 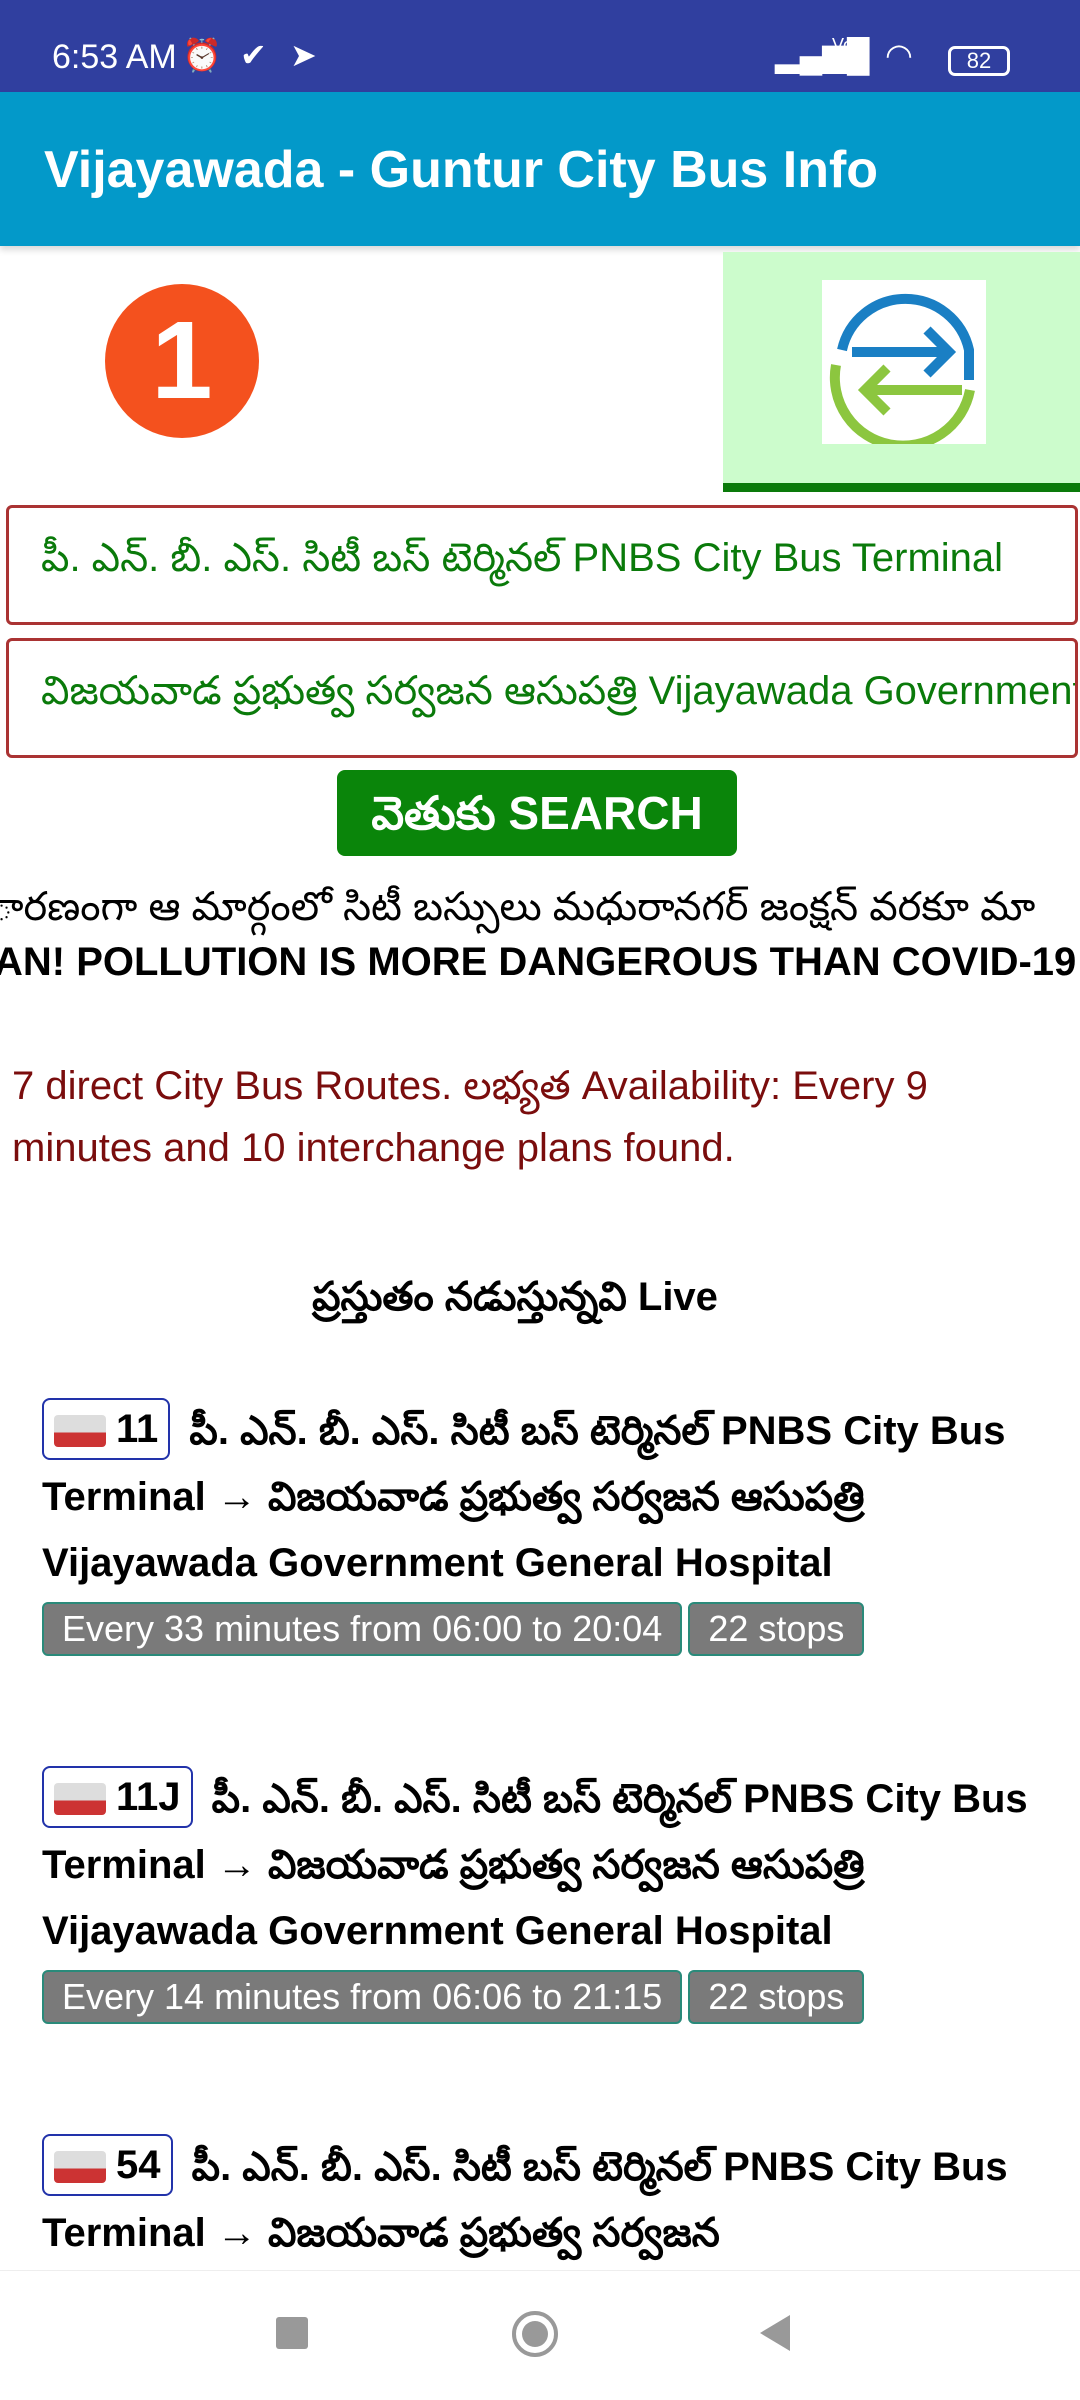 What do you see at coordinates (461, 170) in the screenshot?
I see `app-title: Vijayawada - Guntur City Bus Info` at bounding box center [461, 170].